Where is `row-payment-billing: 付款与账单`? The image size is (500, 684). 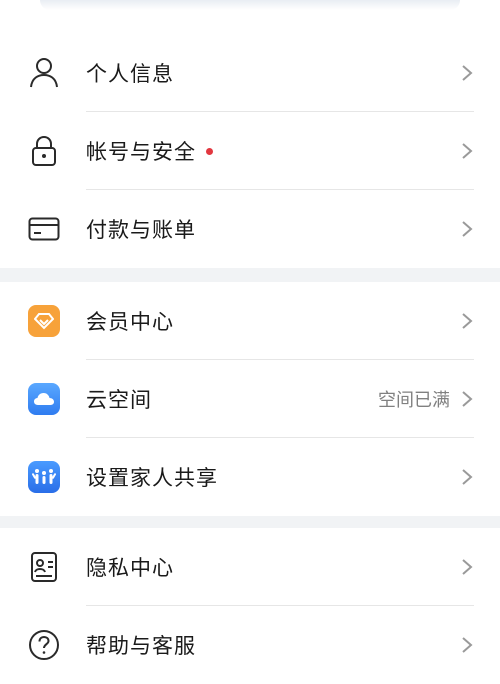
row-payment-billing: 付款与账单 is located at coordinates (250, 229).